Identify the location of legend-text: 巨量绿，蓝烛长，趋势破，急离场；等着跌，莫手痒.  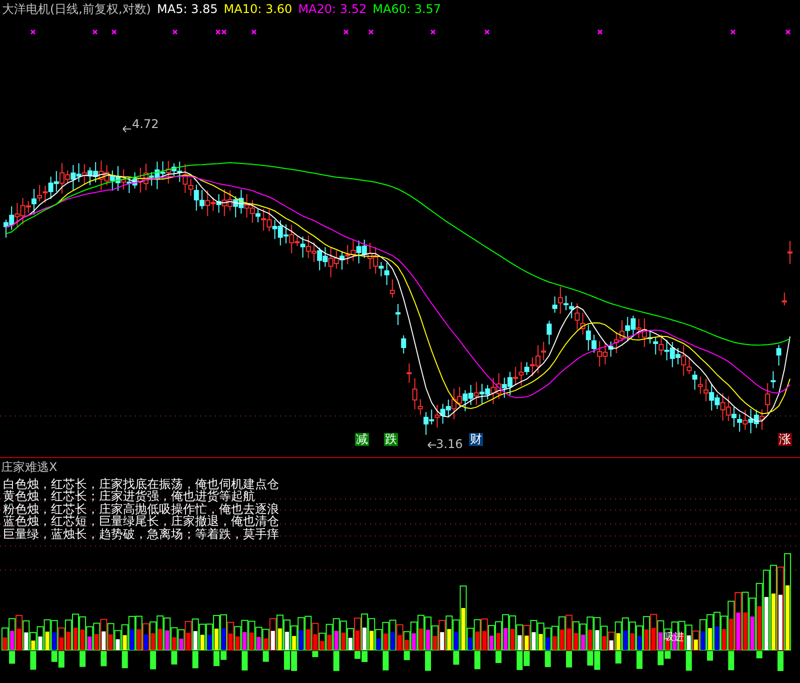
(141, 534).